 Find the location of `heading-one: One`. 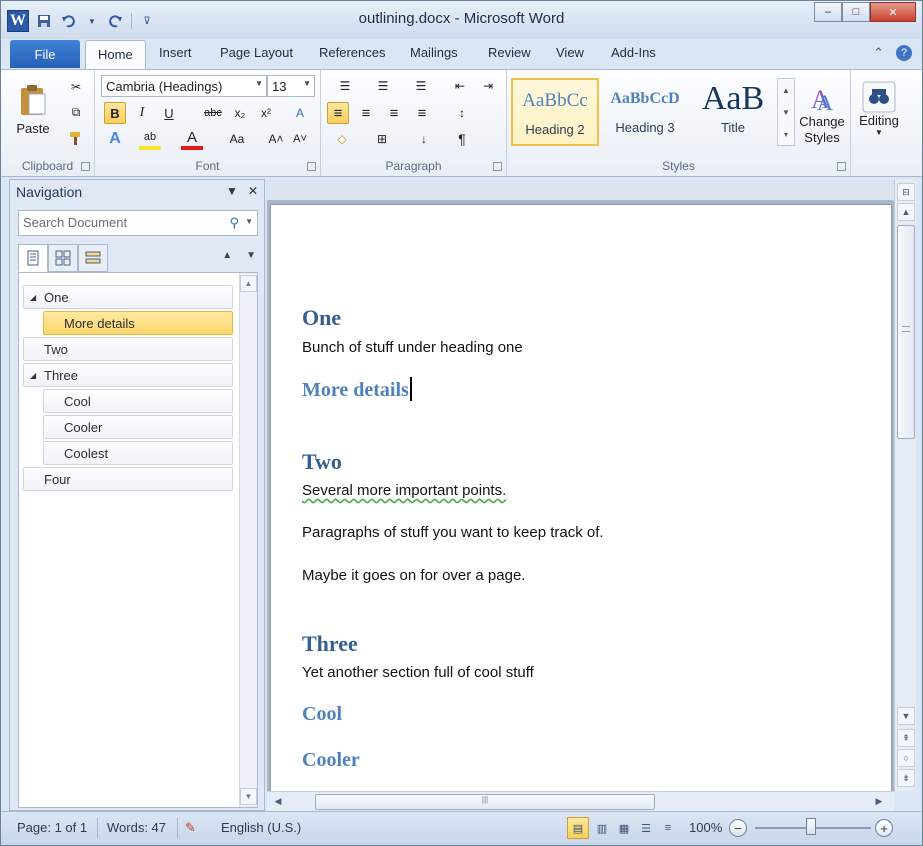

heading-one: One is located at coordinates (321, 318).